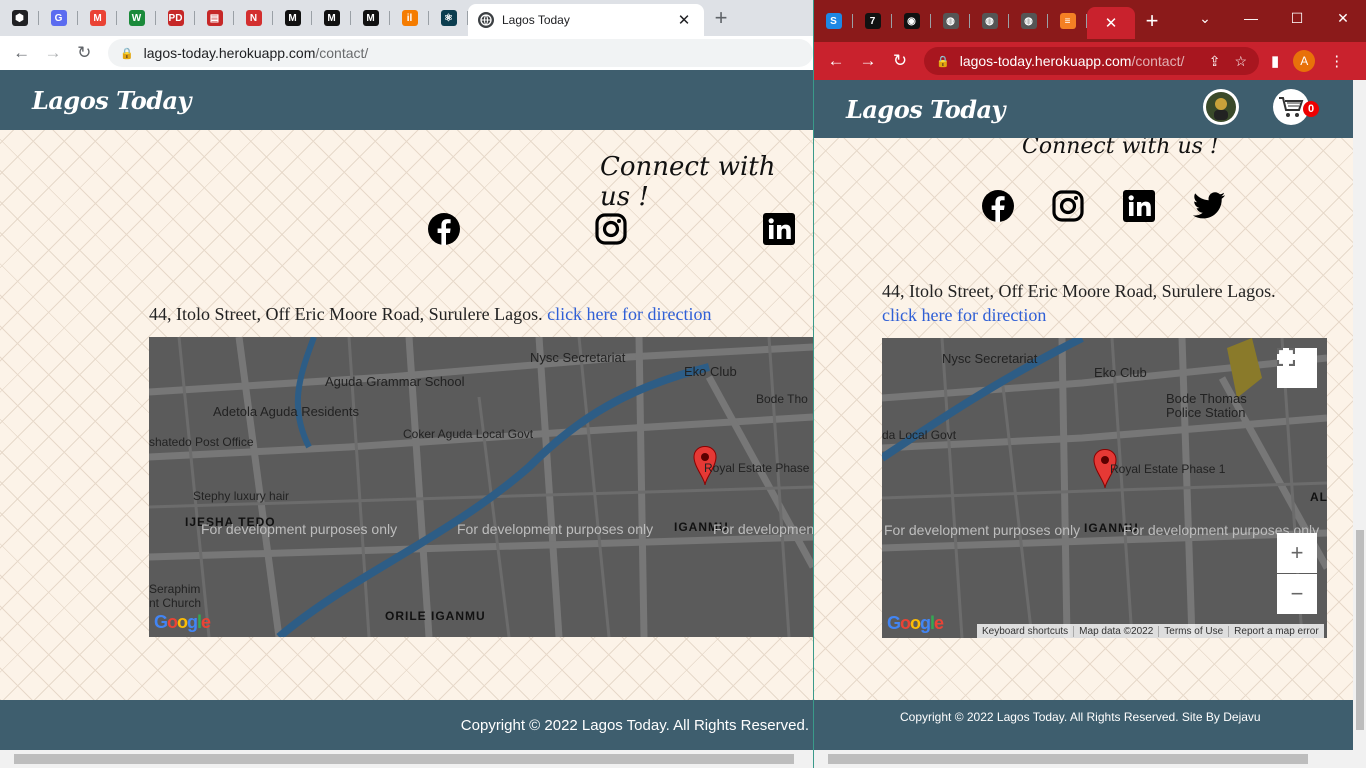  Describe the element at coordinates (175, 589) in the screenshot. I see `map-label: Seraphim` at that location.